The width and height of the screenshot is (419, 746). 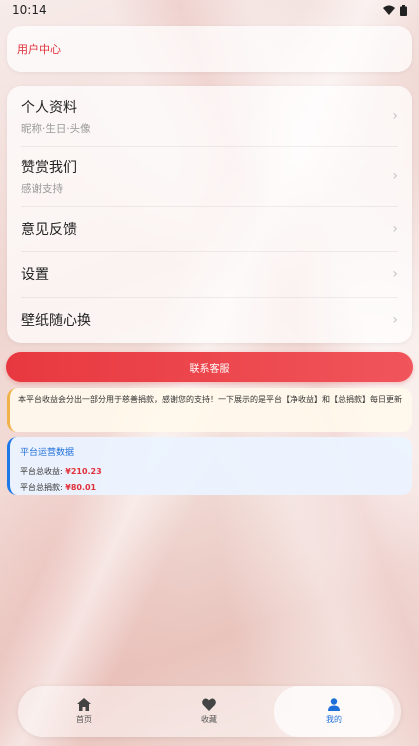 What do you see at coordinates (41, 471) in the screenshot?
I see `income-label: 平台总收益:` at bounding box center [41, 471].